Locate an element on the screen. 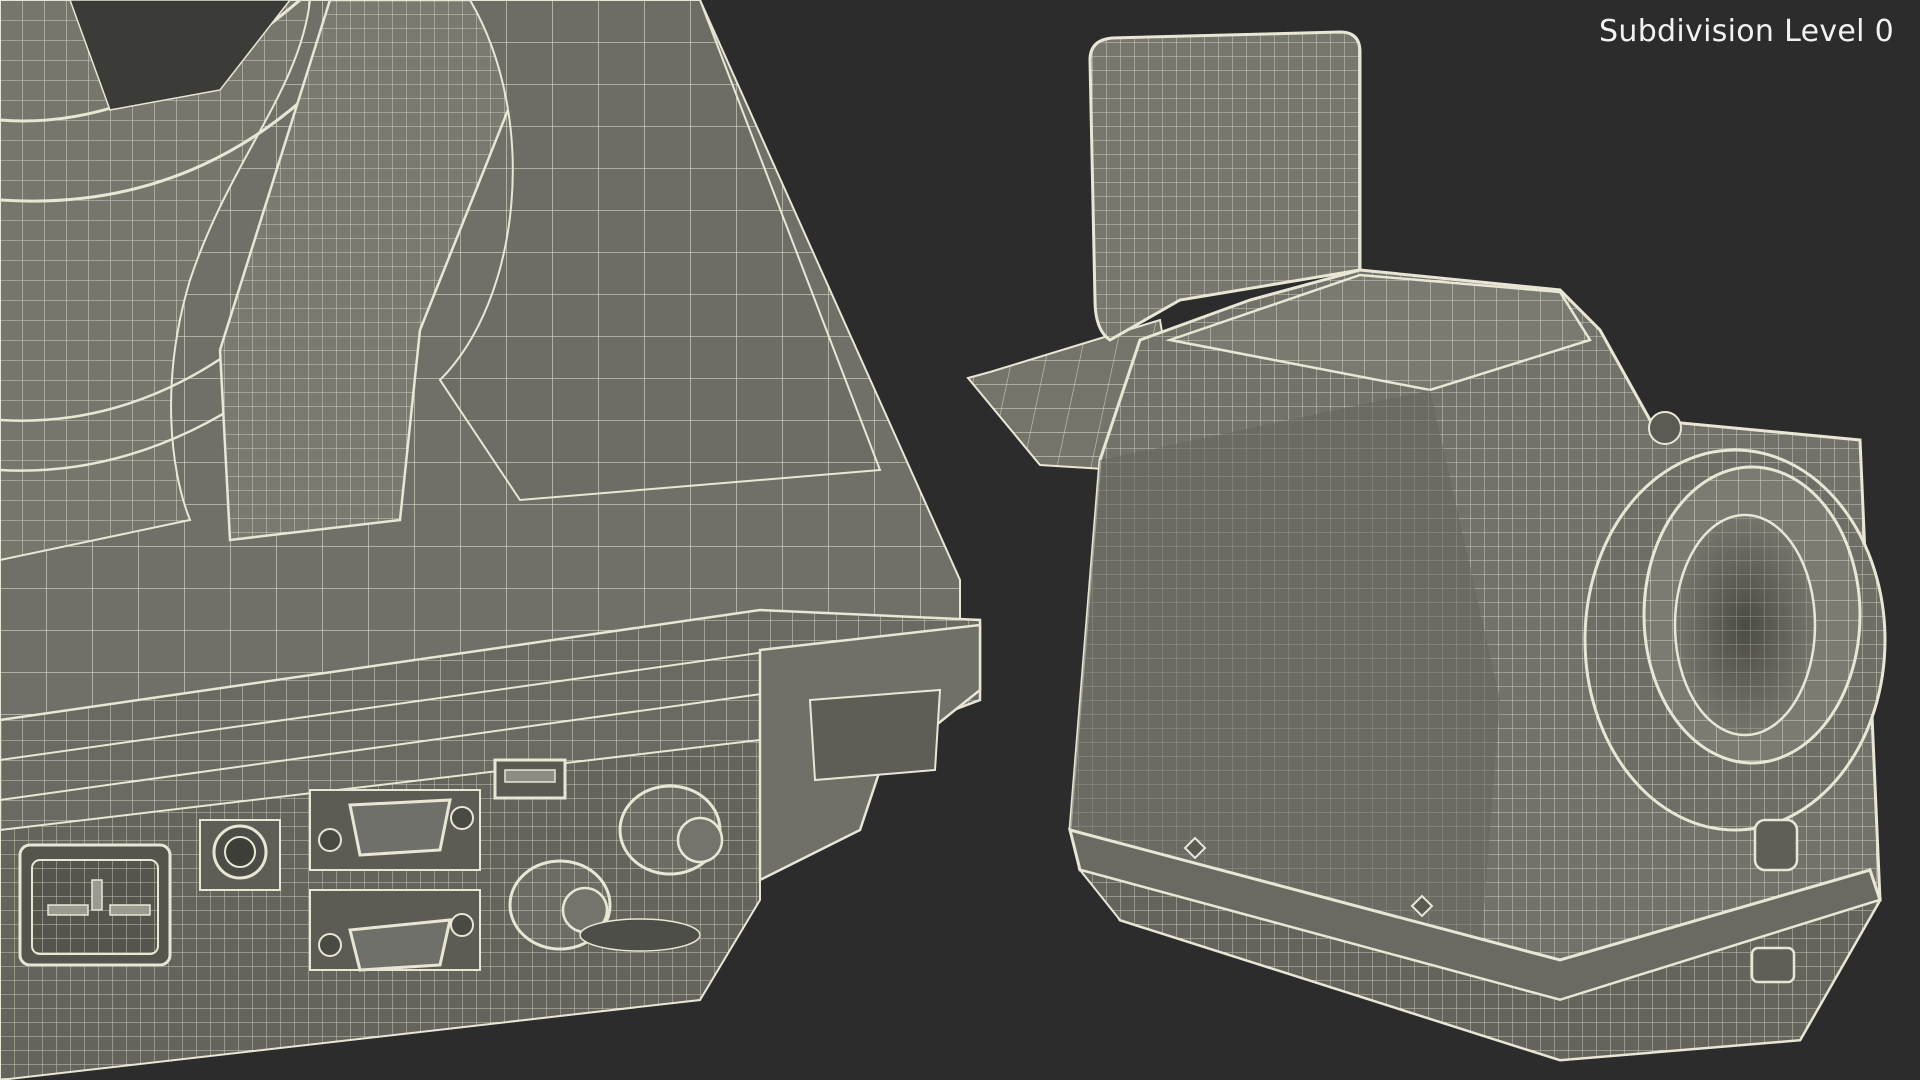 This screenshot has width=1920, height=1080. round-connector is located at coordinates (240, 855).